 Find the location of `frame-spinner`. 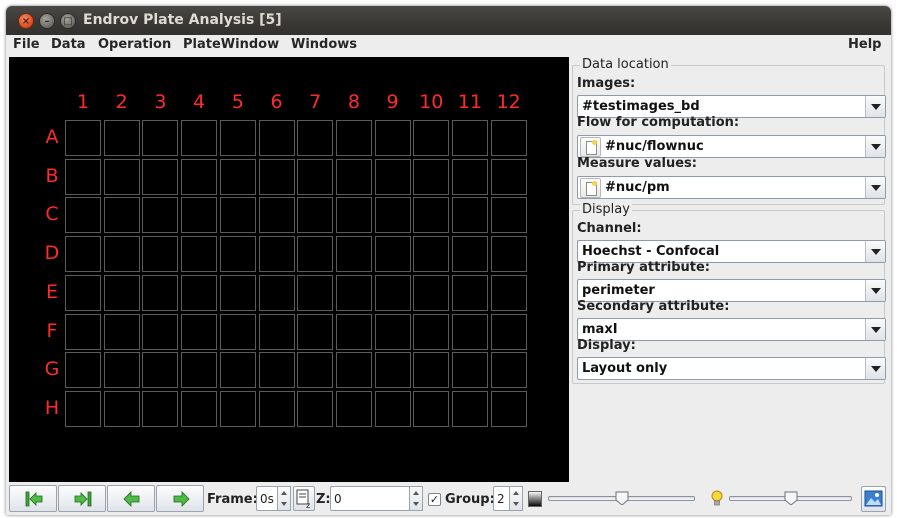

frame-spinner is located at coordinates (284, 498).